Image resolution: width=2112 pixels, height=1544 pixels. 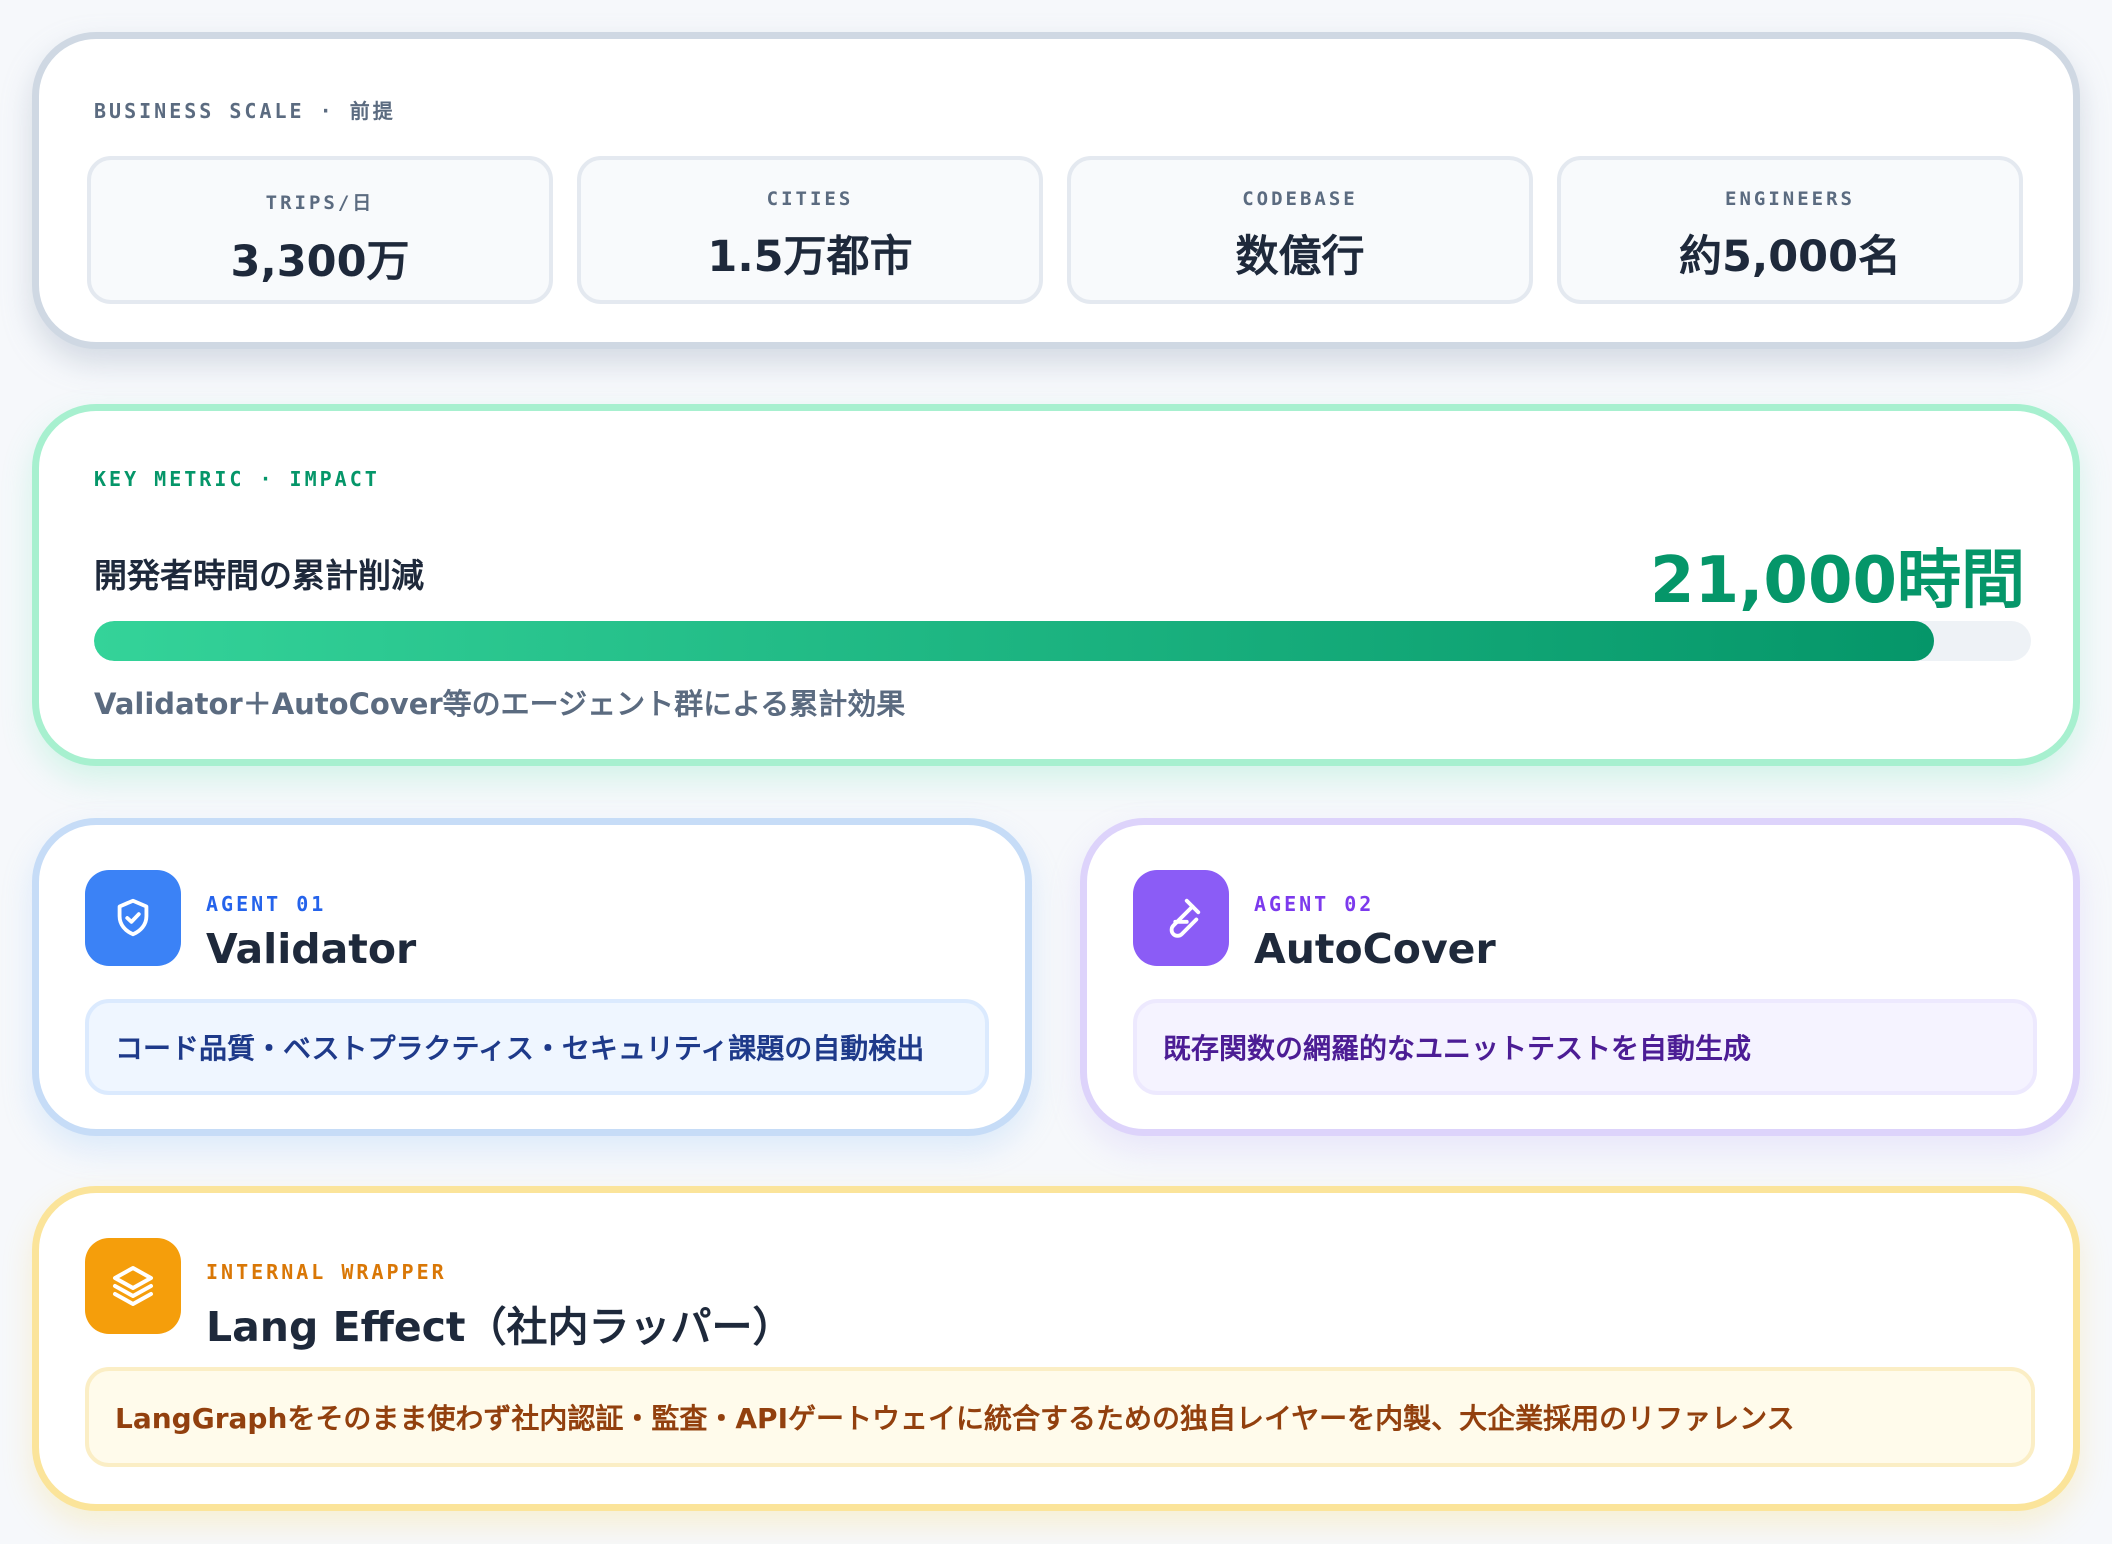 I want to click on agent-description: コード品質・ベストプラクティス・セキュリティ課題の自動検出, so click(x=537, y=1047).